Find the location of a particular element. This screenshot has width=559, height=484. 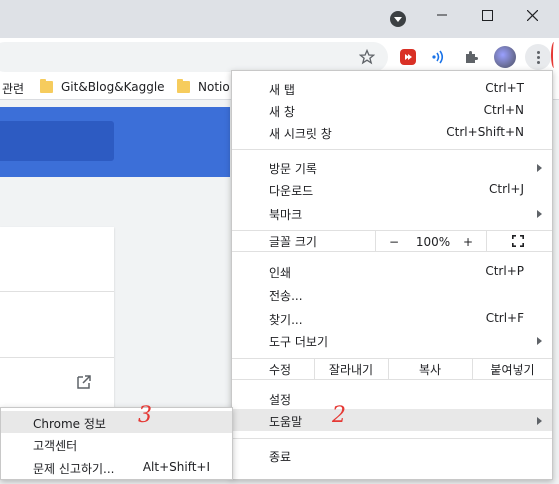

menu-item-incognito: 새 시크릿 창 Ctrl+Shift+N is located at coordinates (392, 132).